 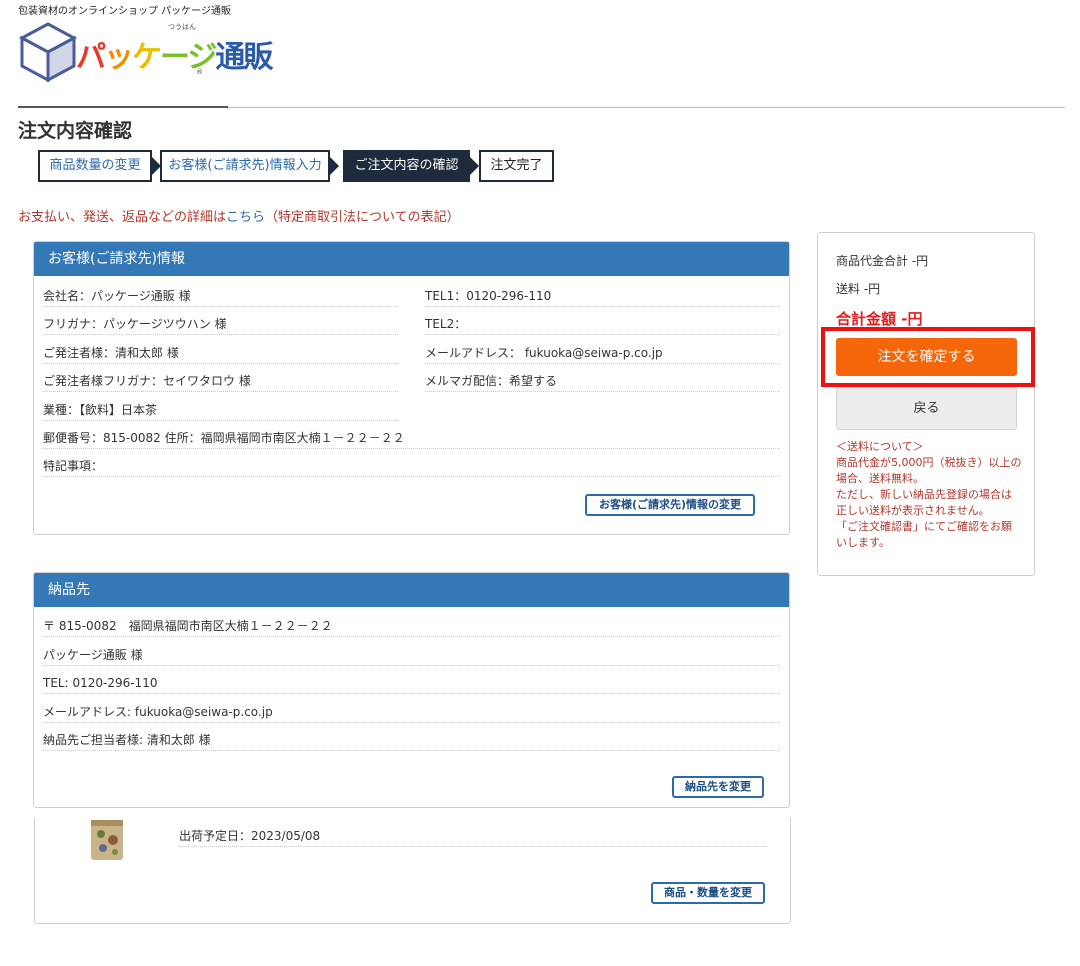 What do you see at coordinates (924, 494) in the screenshot?
I see `shipping-note-line: ただし、新しい納品先登録の場合は` at bounding box center [924, 494].